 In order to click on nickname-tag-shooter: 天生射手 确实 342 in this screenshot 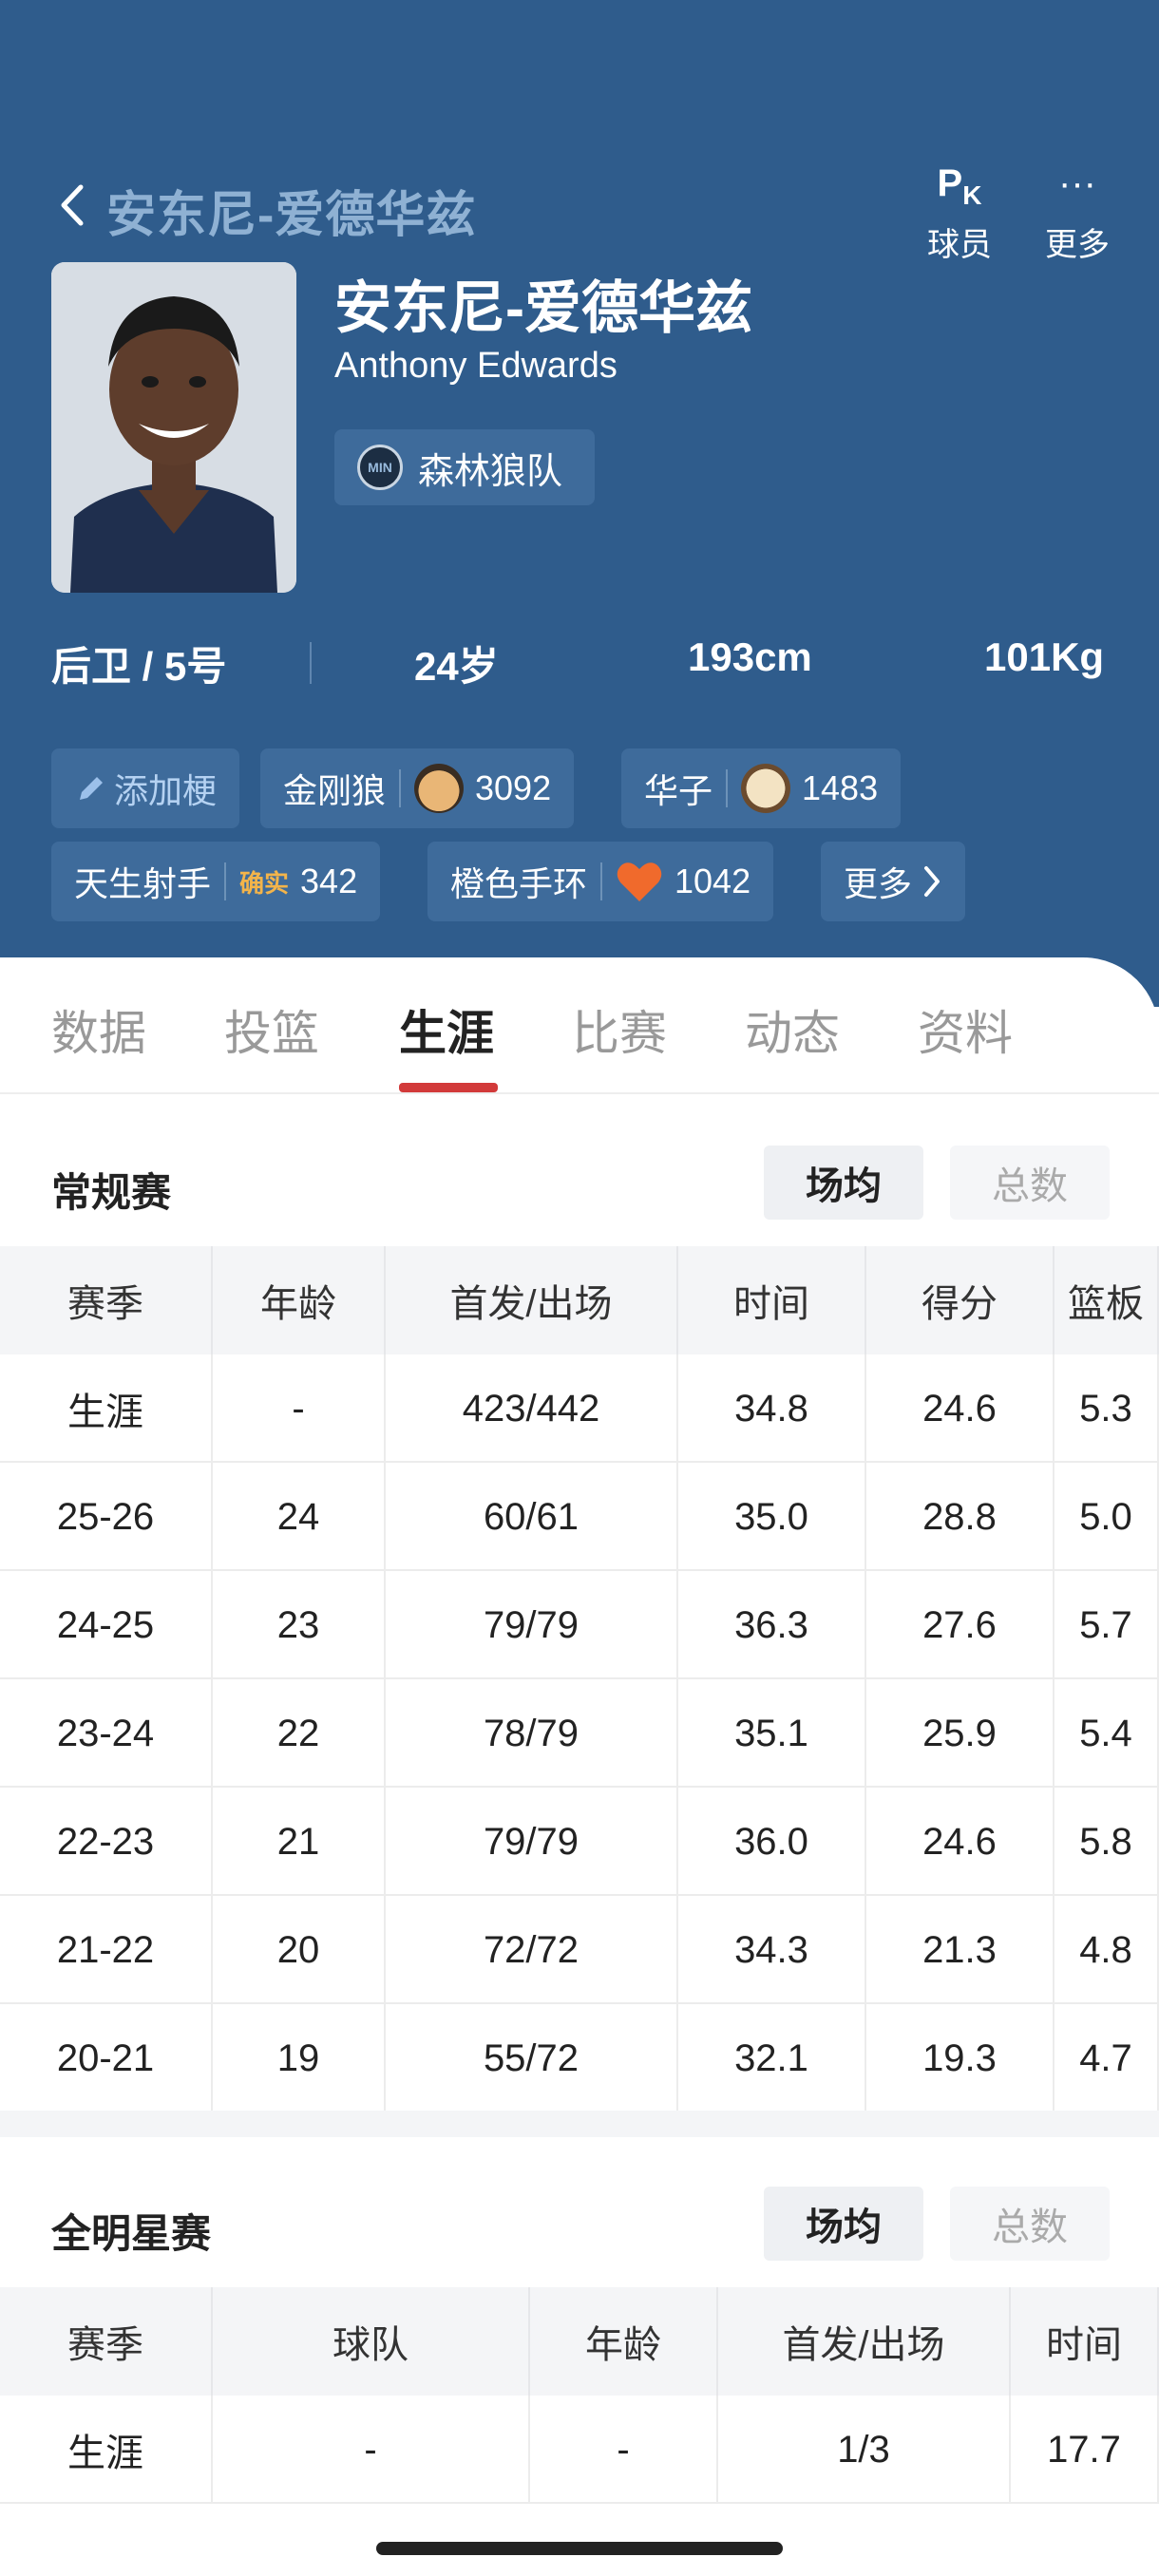, I will do `click(216, 881)`.